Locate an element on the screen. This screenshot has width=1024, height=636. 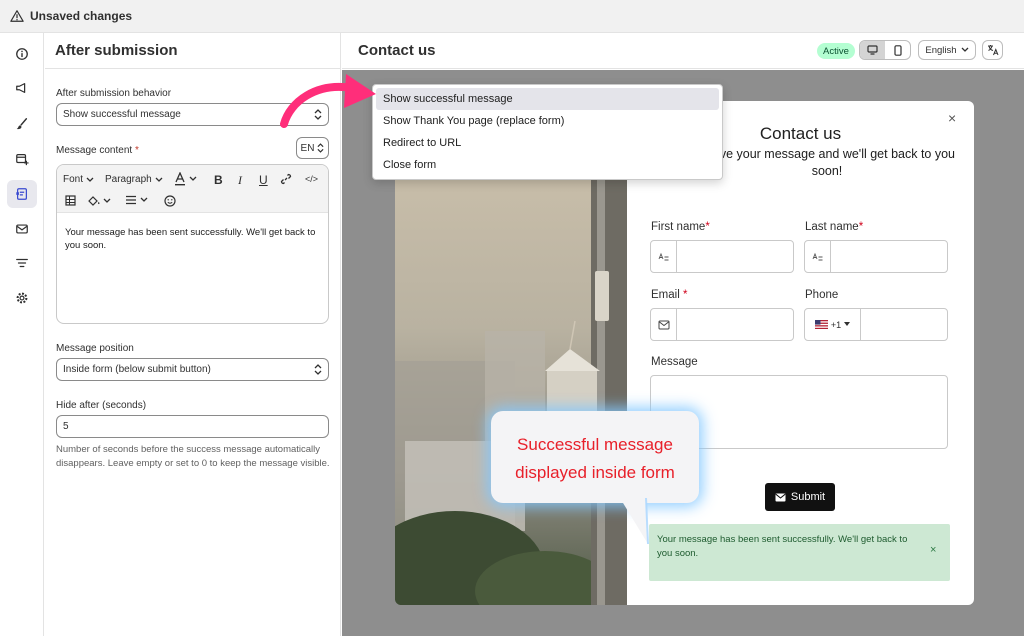
sidebar-item-design is located at coordinates (22, 124).